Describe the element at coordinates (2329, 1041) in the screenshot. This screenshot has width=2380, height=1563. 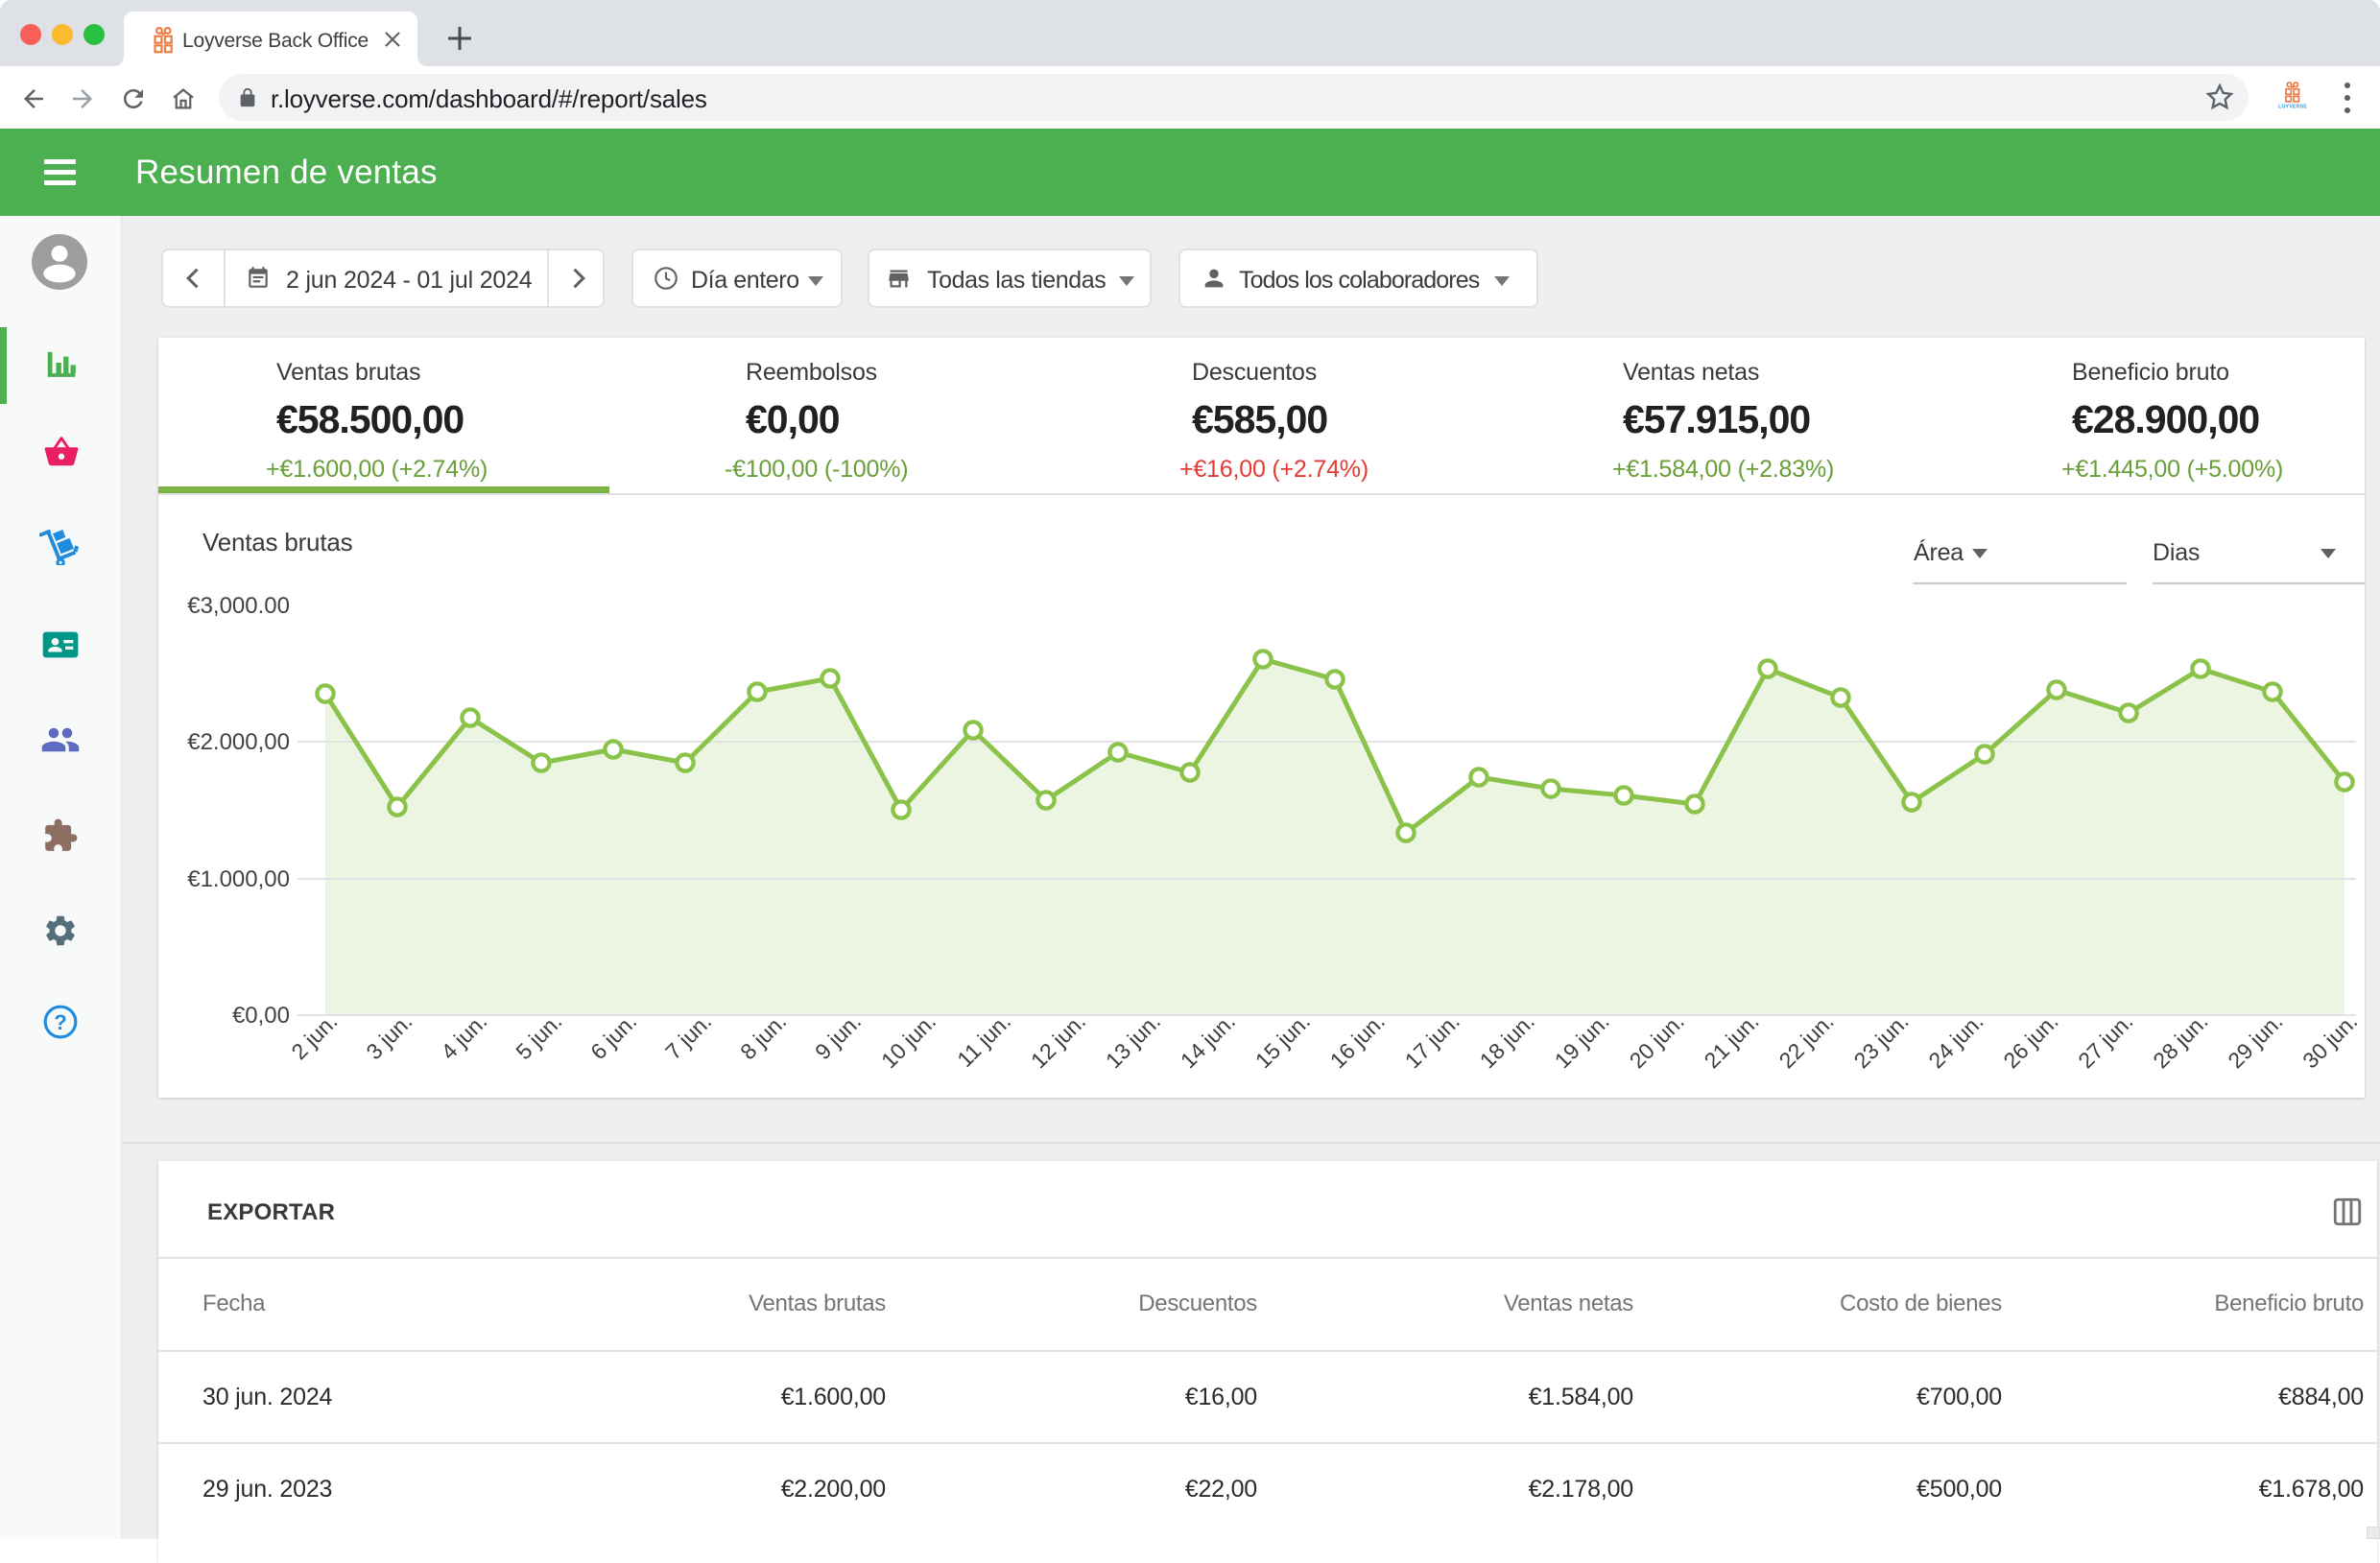
I see `svg-text: 30 jun.` at that location.